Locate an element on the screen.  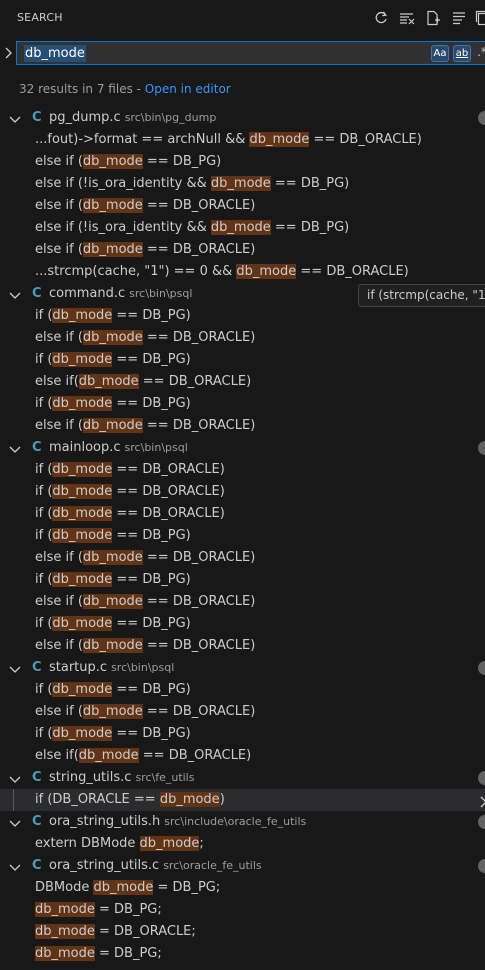
match-row: db_mode = DB_ORACLE; is located at coordinates (242, 932).